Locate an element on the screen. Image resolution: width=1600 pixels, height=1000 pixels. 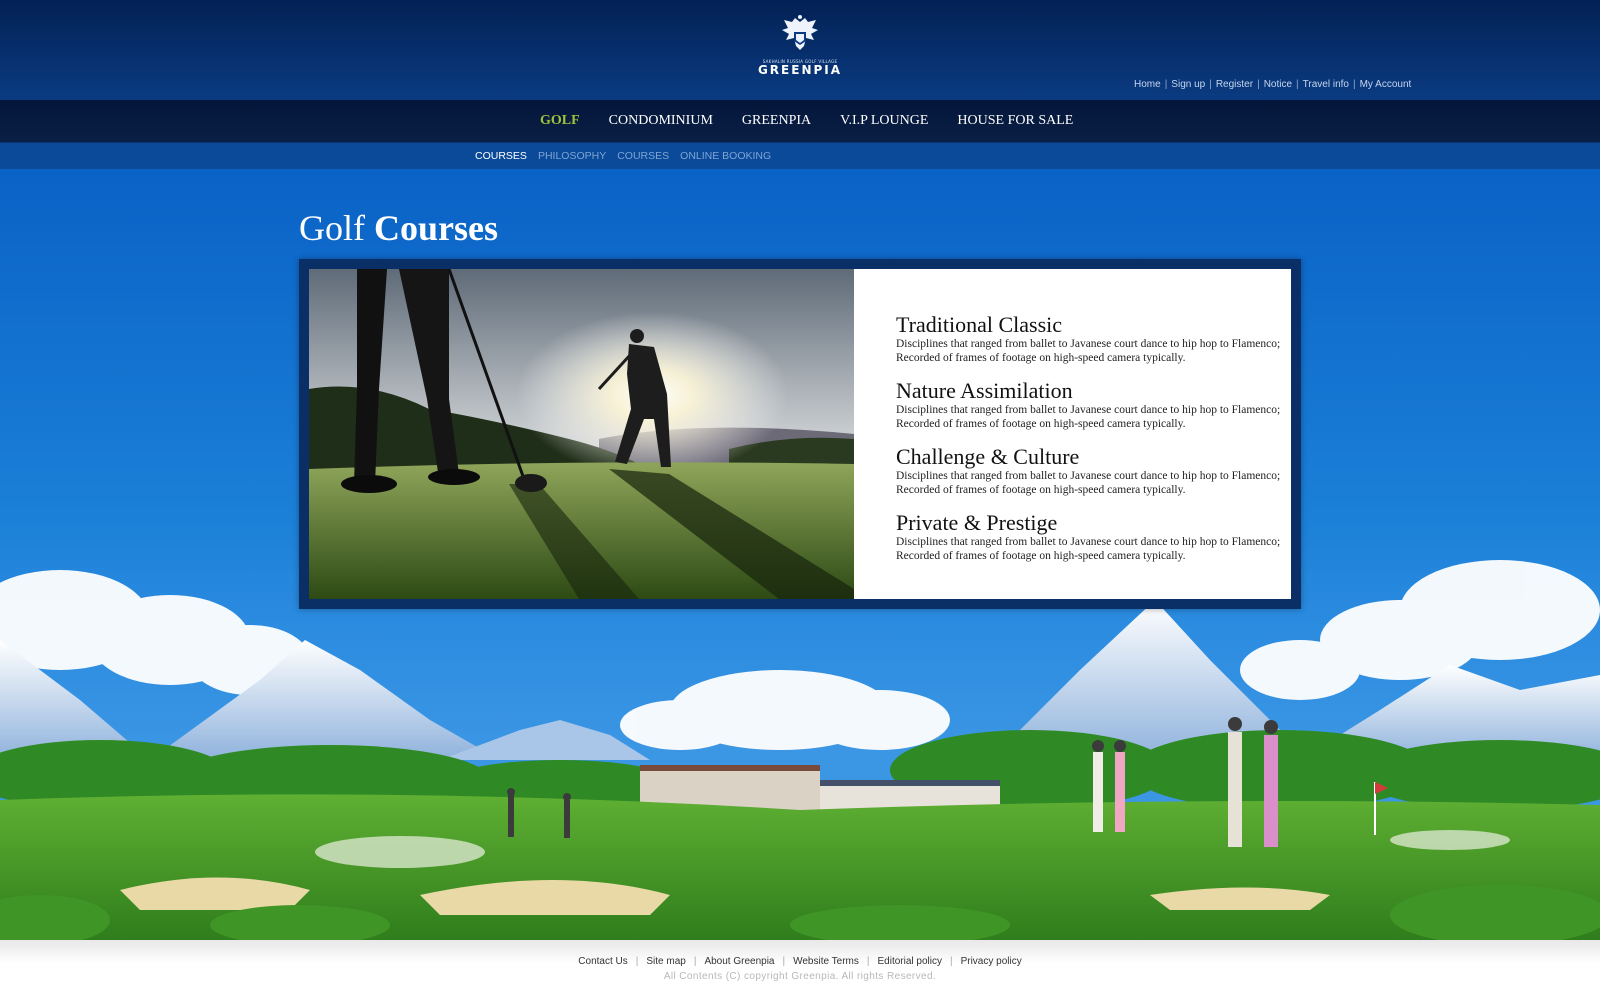
subnav-item-online-booking: ONLINE BOOKING is located at coordinates (725, 156).